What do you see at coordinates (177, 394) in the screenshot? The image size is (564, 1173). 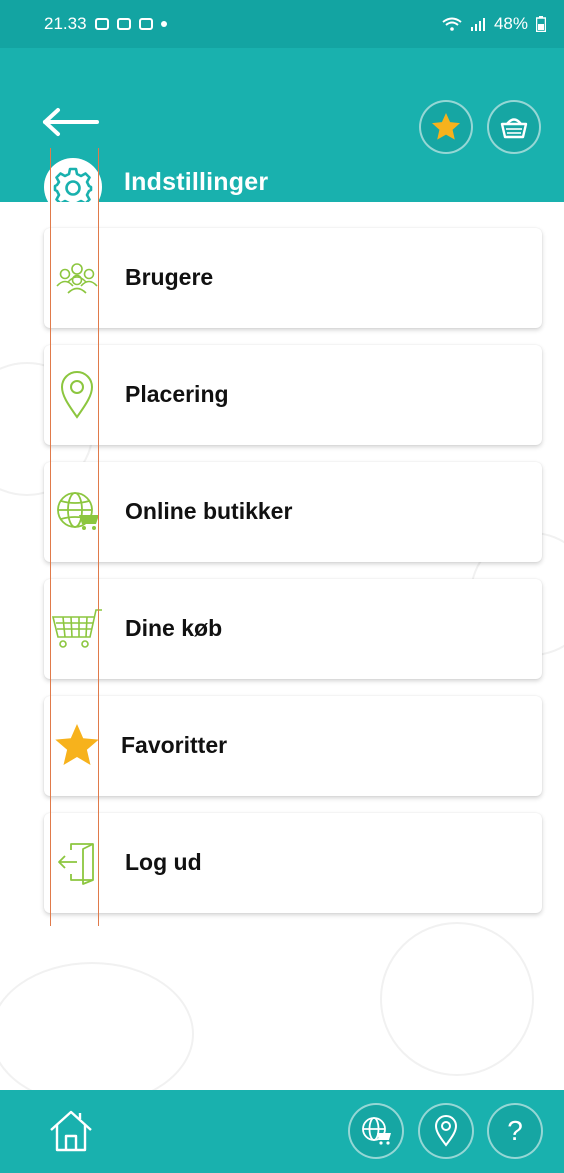 I see `menu-item-label: Placering` at bounding box center [177, 394].